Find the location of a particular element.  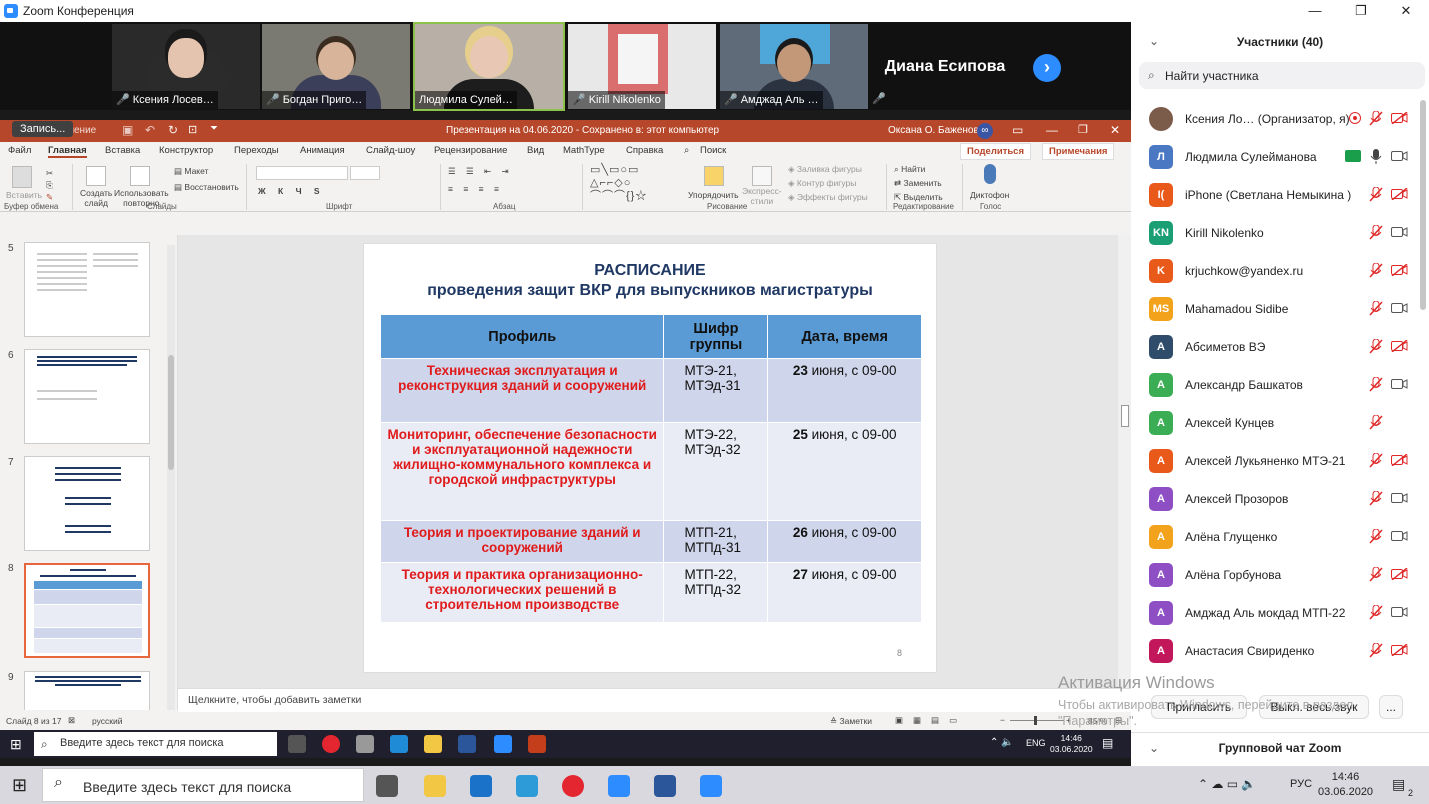

tray-icons: ⌃ 🔈 is located at coordinates (1002, 742).